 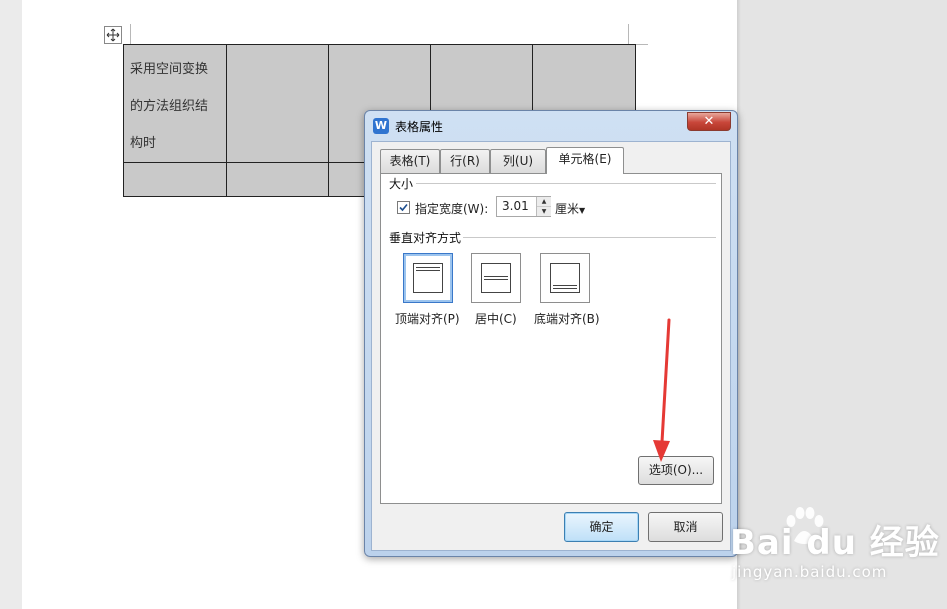 I want to click on baidu-jingyan-watermark: Bai du 经验 jingyan.baidu.com, so click(x=837, y=555).